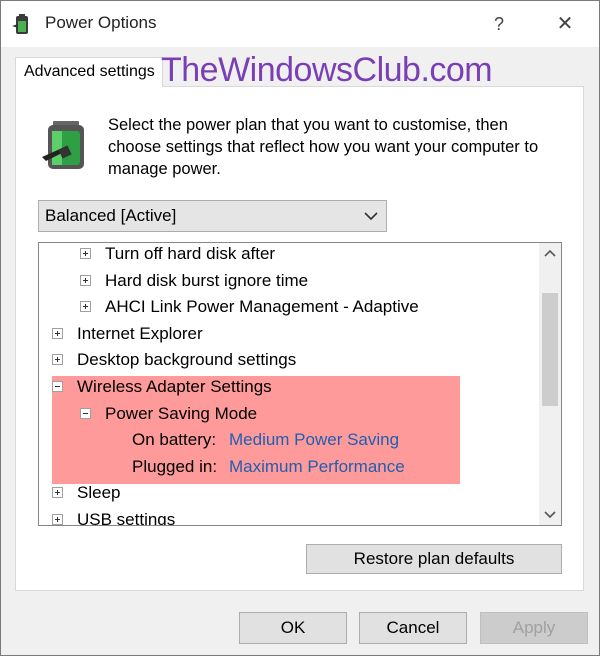 This screenshot has width=600, height=656. I want to click on tree-scrollbar, so click(550, 384).